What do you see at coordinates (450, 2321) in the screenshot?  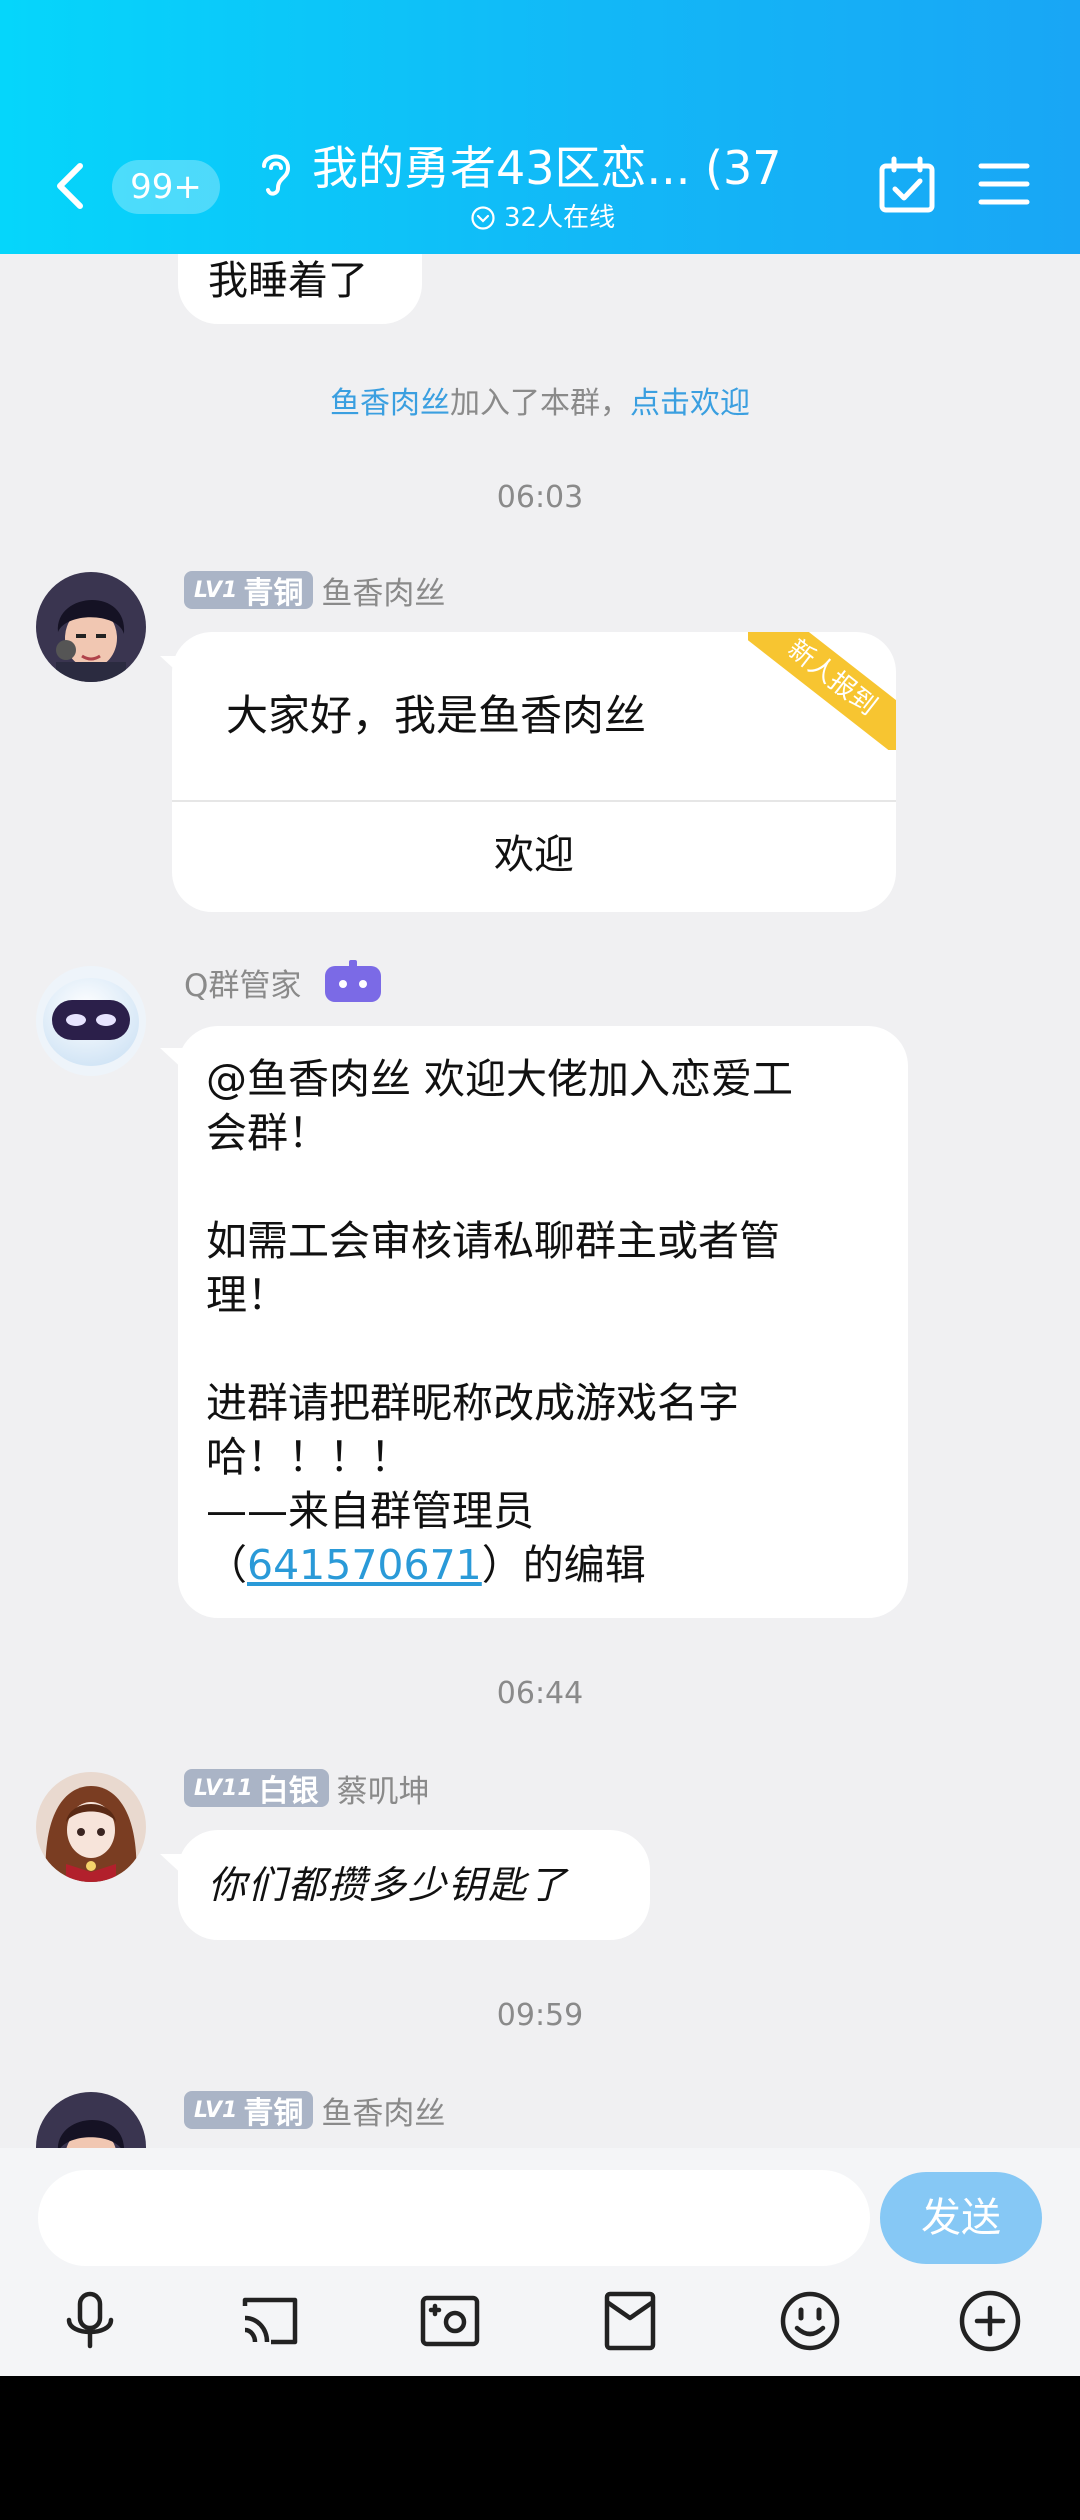 I see `photo-icon` at bounding box center [450, 2321].